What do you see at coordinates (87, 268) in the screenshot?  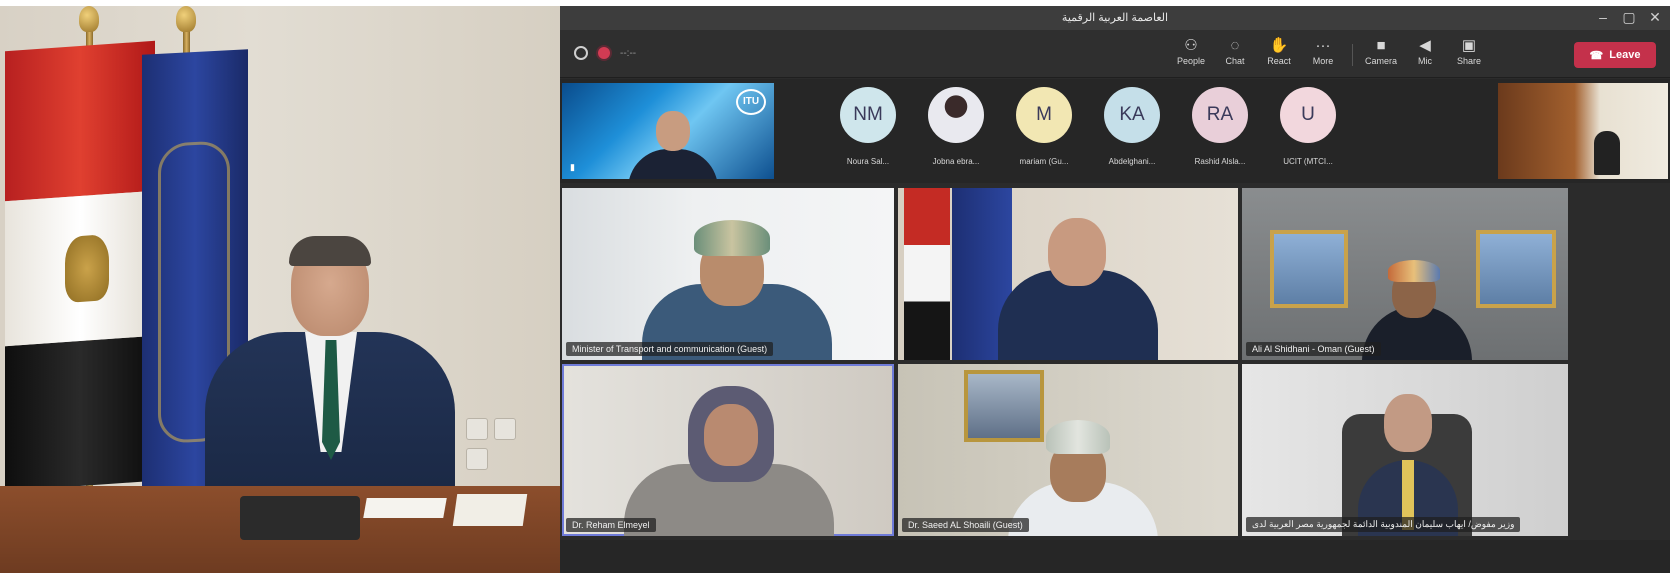 I see `eagle-emblem` at bounding box center [87, 268].